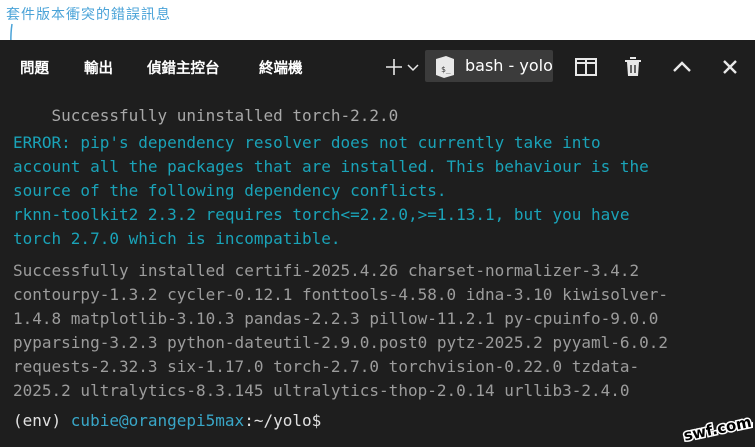  Describe the element at coordinates (34, 67) in the screenshot. I see `tab-problems: 問題` at that location.